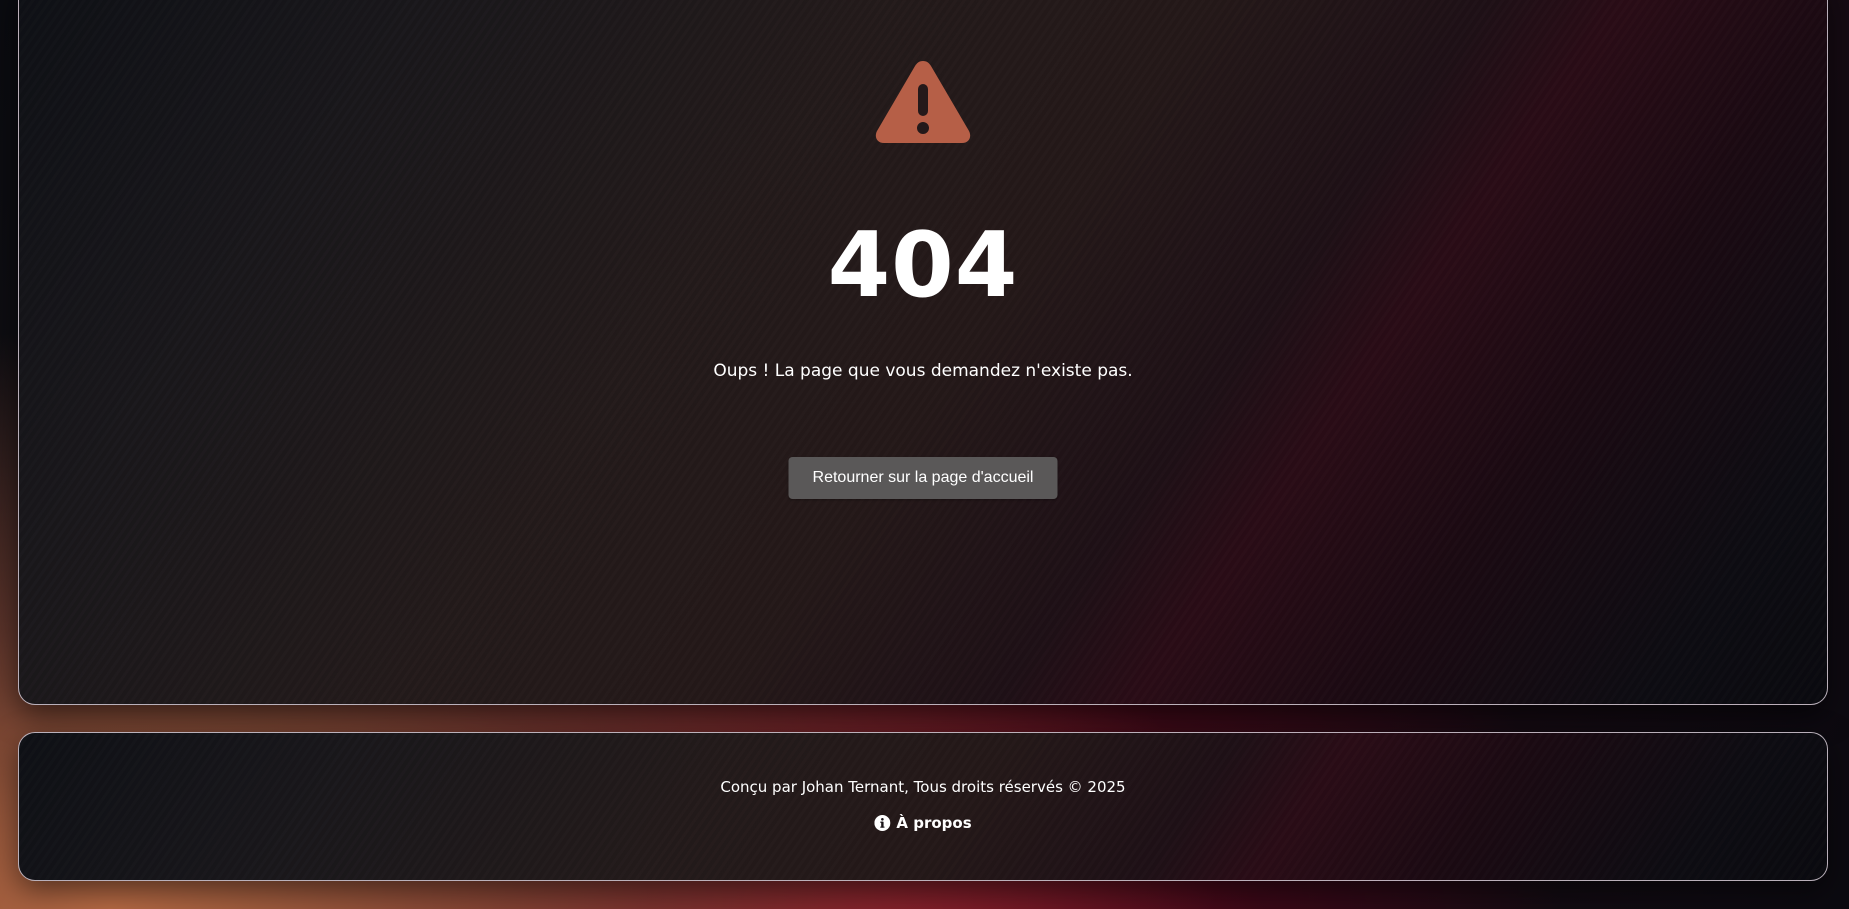 This screenshot has width=1849, height=909. I want to click on warning-triangle-icon, so click(923, 102).